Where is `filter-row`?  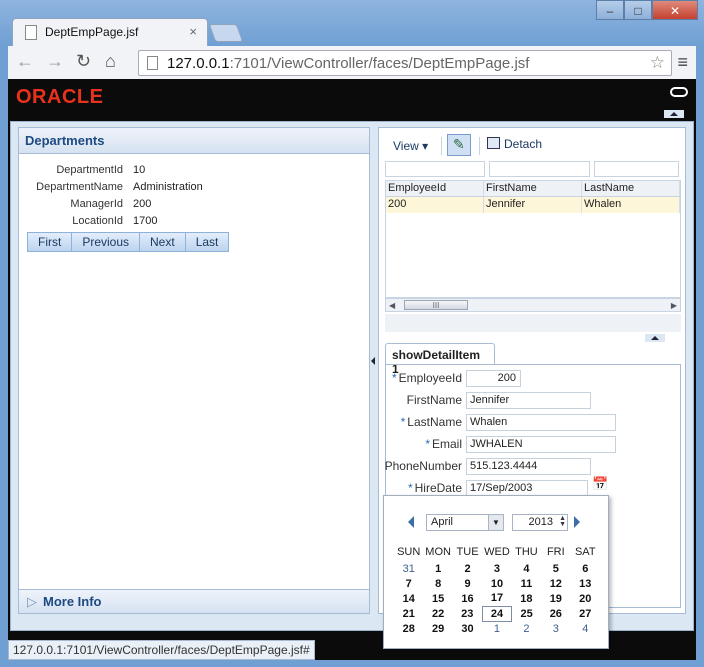
filter-row is located at coordinates (533, 169).